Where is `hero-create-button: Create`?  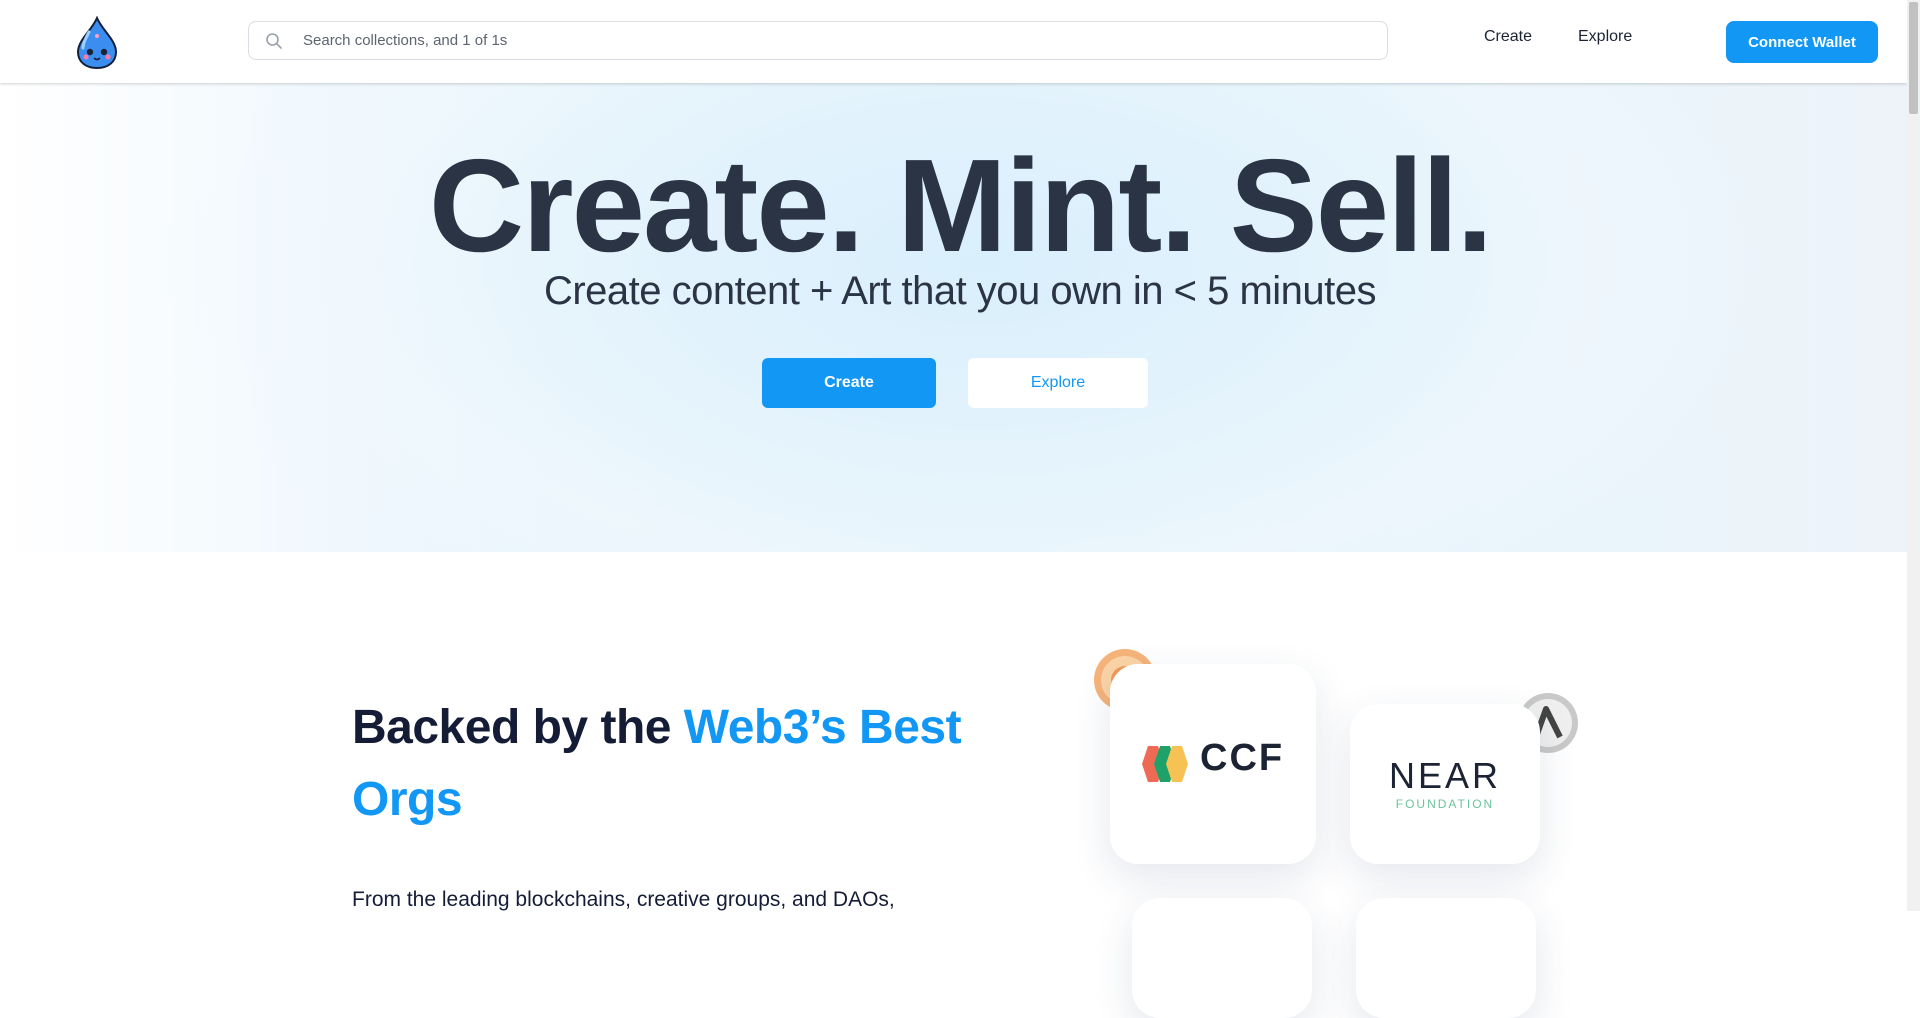 hero-create-button: Create is located at coordinates (849, 383).